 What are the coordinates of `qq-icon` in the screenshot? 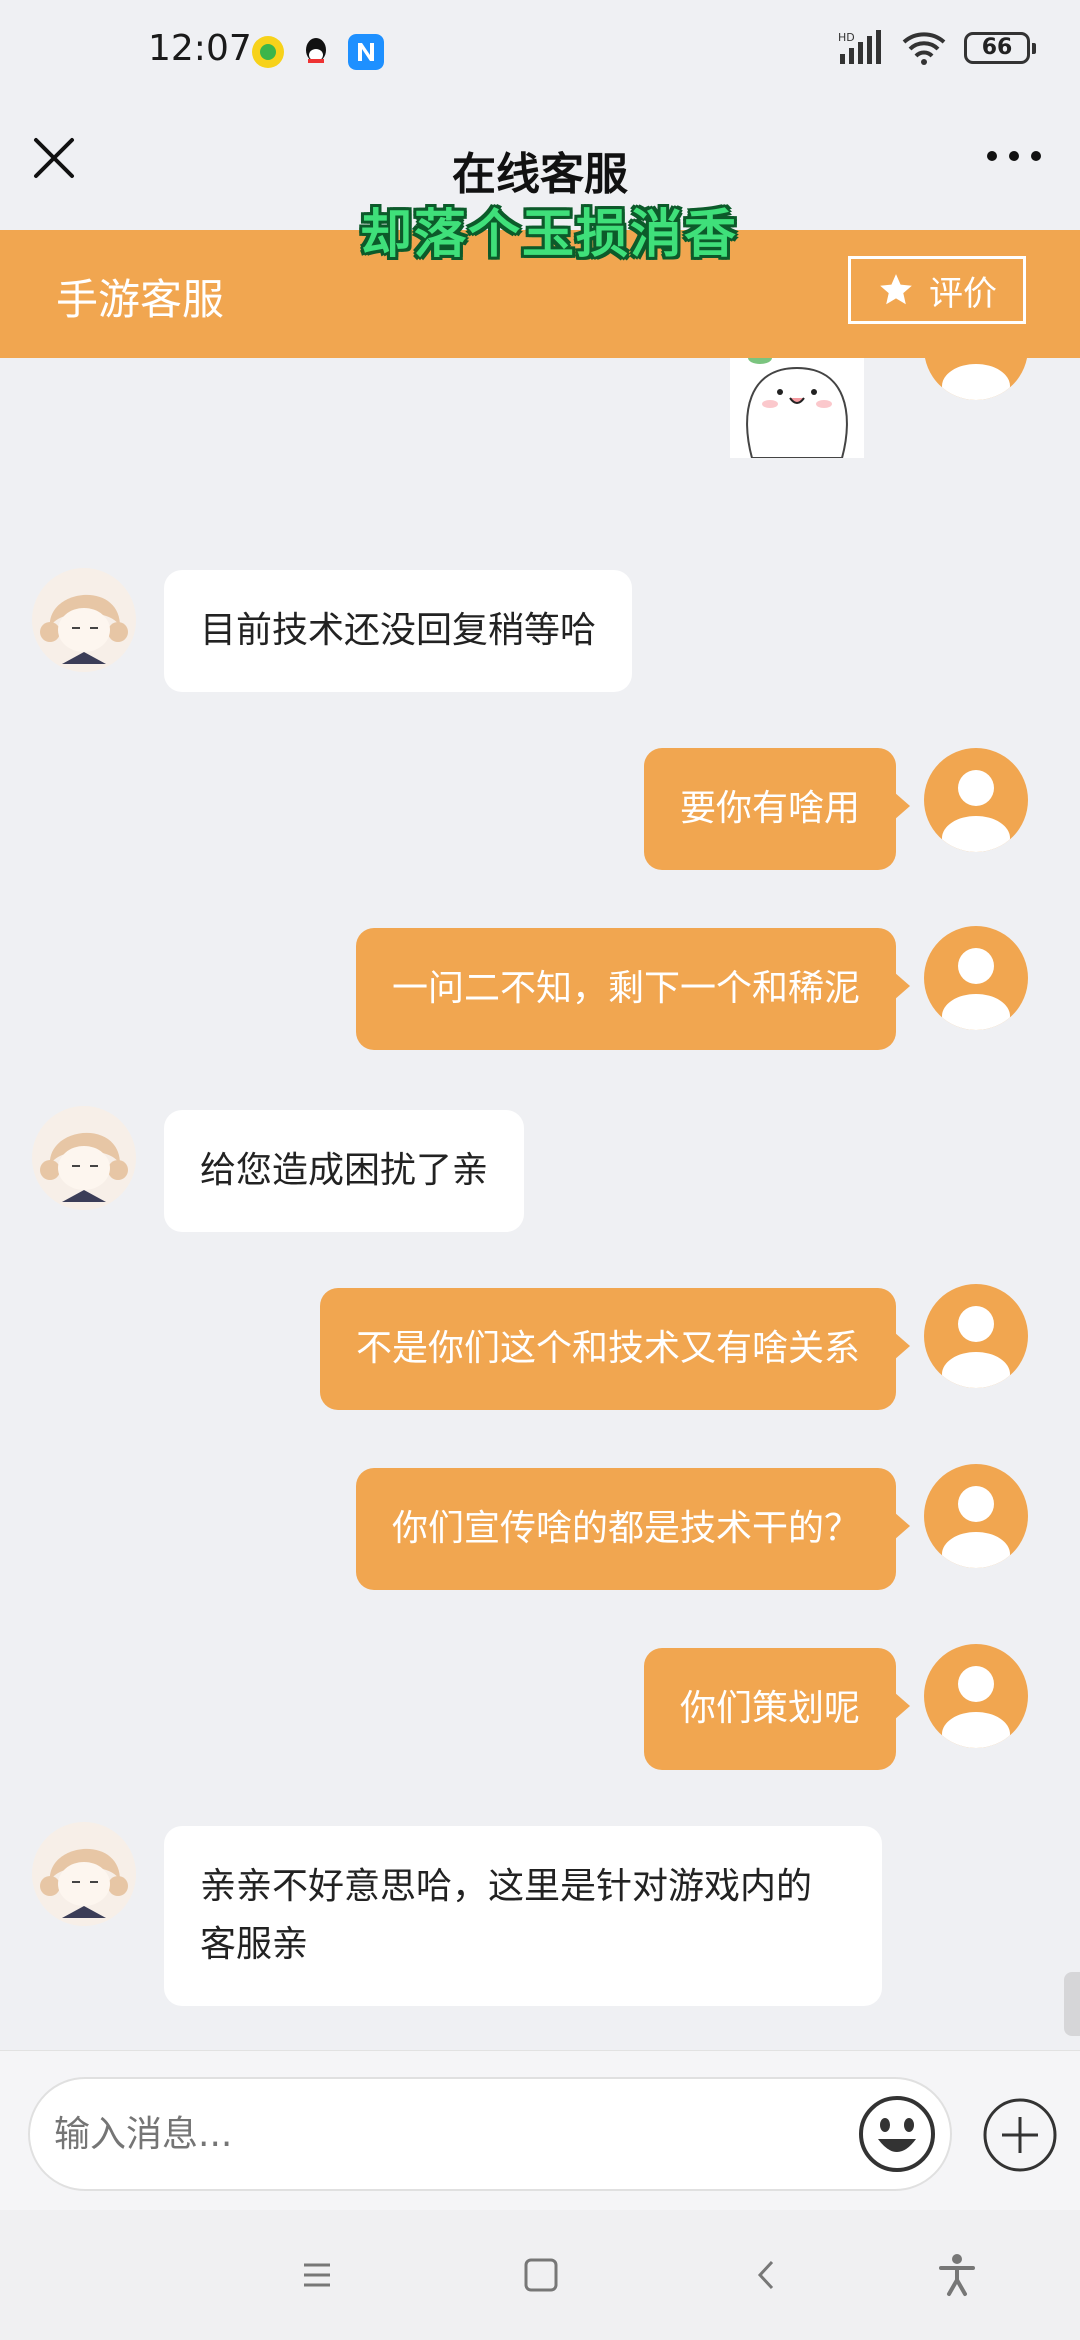 It's located at (316, 50).